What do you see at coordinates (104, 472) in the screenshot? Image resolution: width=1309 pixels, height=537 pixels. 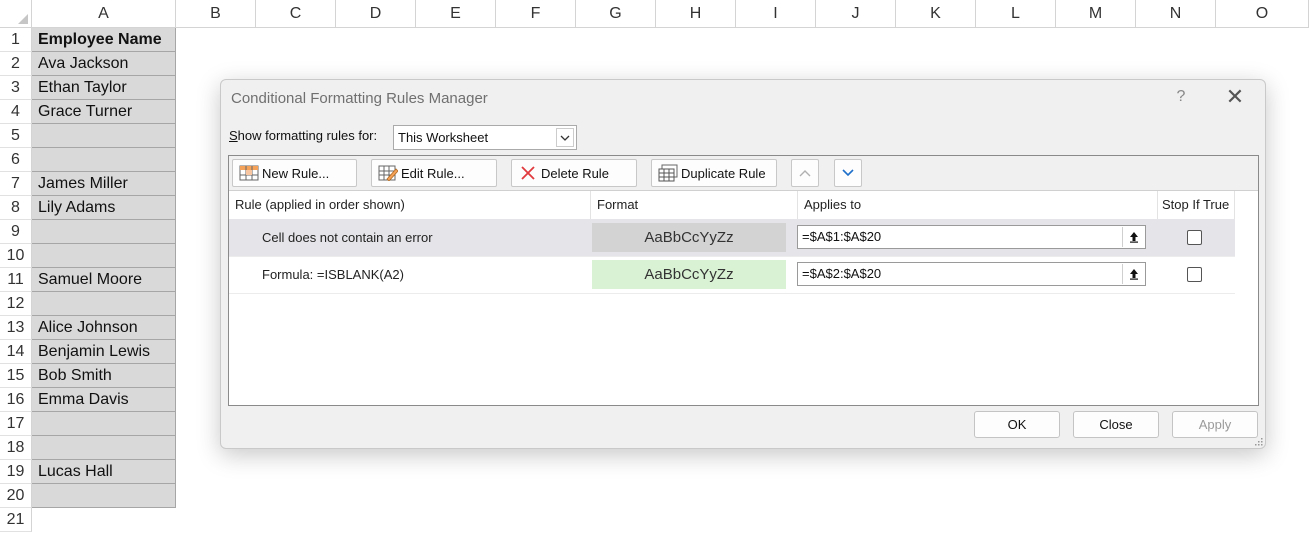 I see `cell-a19: Lucas Hall` at bounding box center [104, 472].